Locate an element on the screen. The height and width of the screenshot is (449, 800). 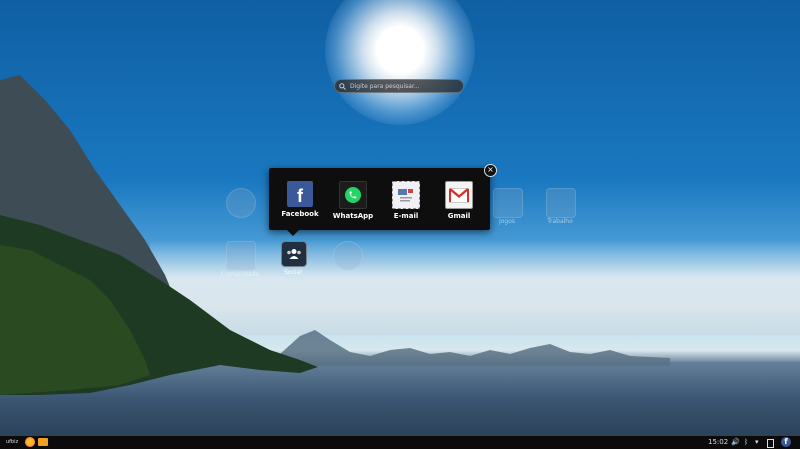
social-category-icon is located at coordinates (294, 254).